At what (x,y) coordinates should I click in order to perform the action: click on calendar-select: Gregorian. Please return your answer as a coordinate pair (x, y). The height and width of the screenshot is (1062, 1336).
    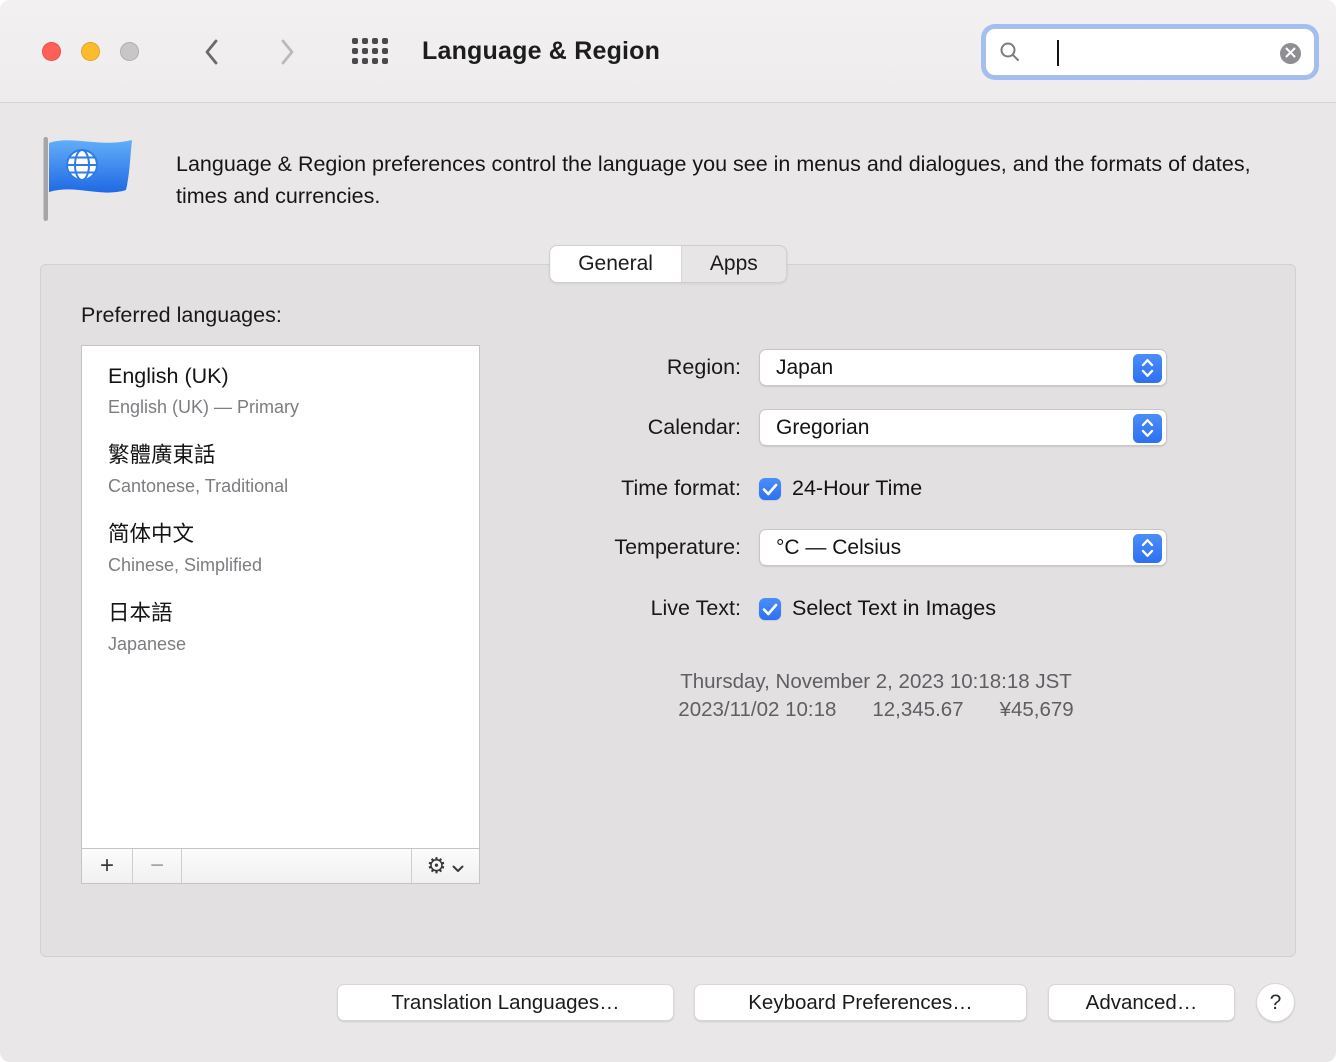
    Looking at the image, I should click on (963, 427).